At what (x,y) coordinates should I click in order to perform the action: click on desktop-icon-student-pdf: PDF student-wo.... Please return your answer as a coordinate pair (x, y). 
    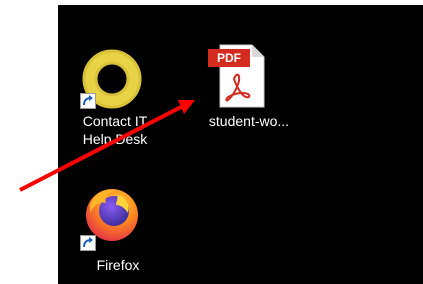
    Looking at the image, I should click on (249, 88).